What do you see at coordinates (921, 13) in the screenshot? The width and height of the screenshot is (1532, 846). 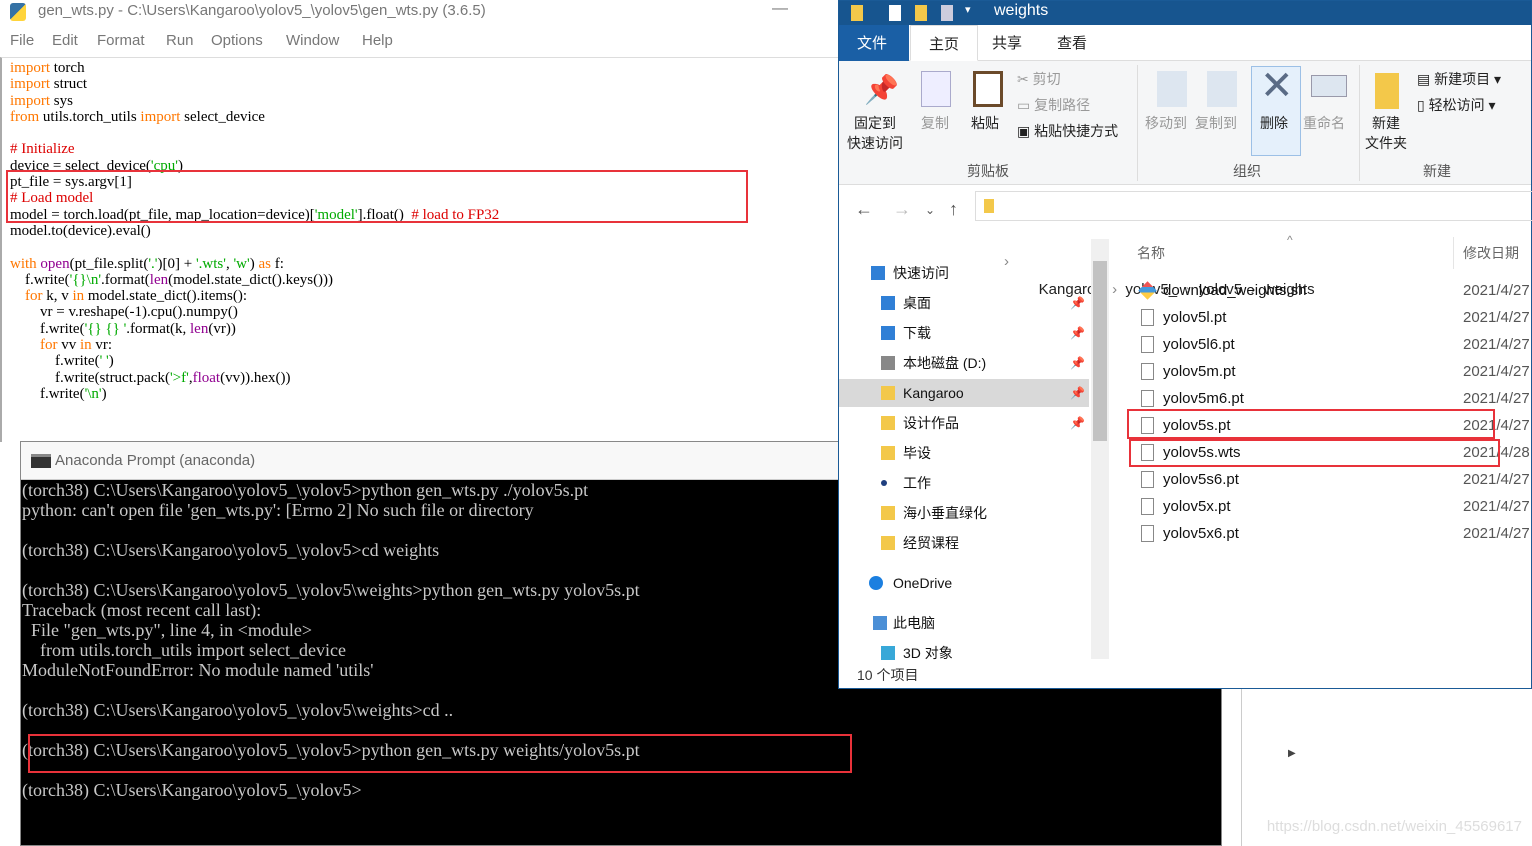 I see `new-folder-icon` at bounding box center [921, 13].